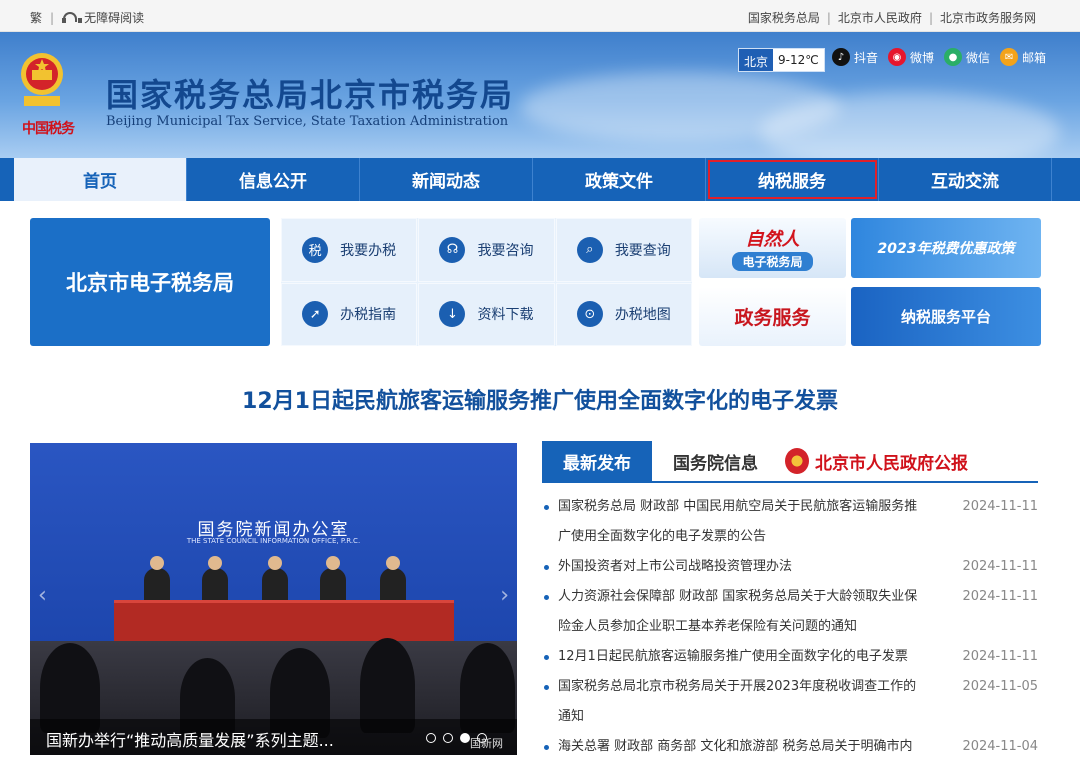 The width and height of the screenshot is (1080, 777). I want to click on e-tax-bureau-button: 北京市电子税务局, so click(150, 282).